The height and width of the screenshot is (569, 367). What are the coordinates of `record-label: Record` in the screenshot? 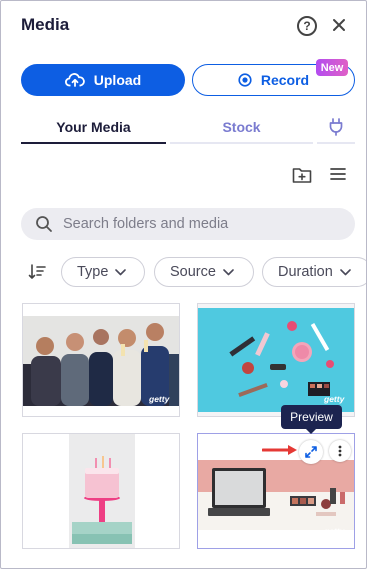 It's located at (285, 80).